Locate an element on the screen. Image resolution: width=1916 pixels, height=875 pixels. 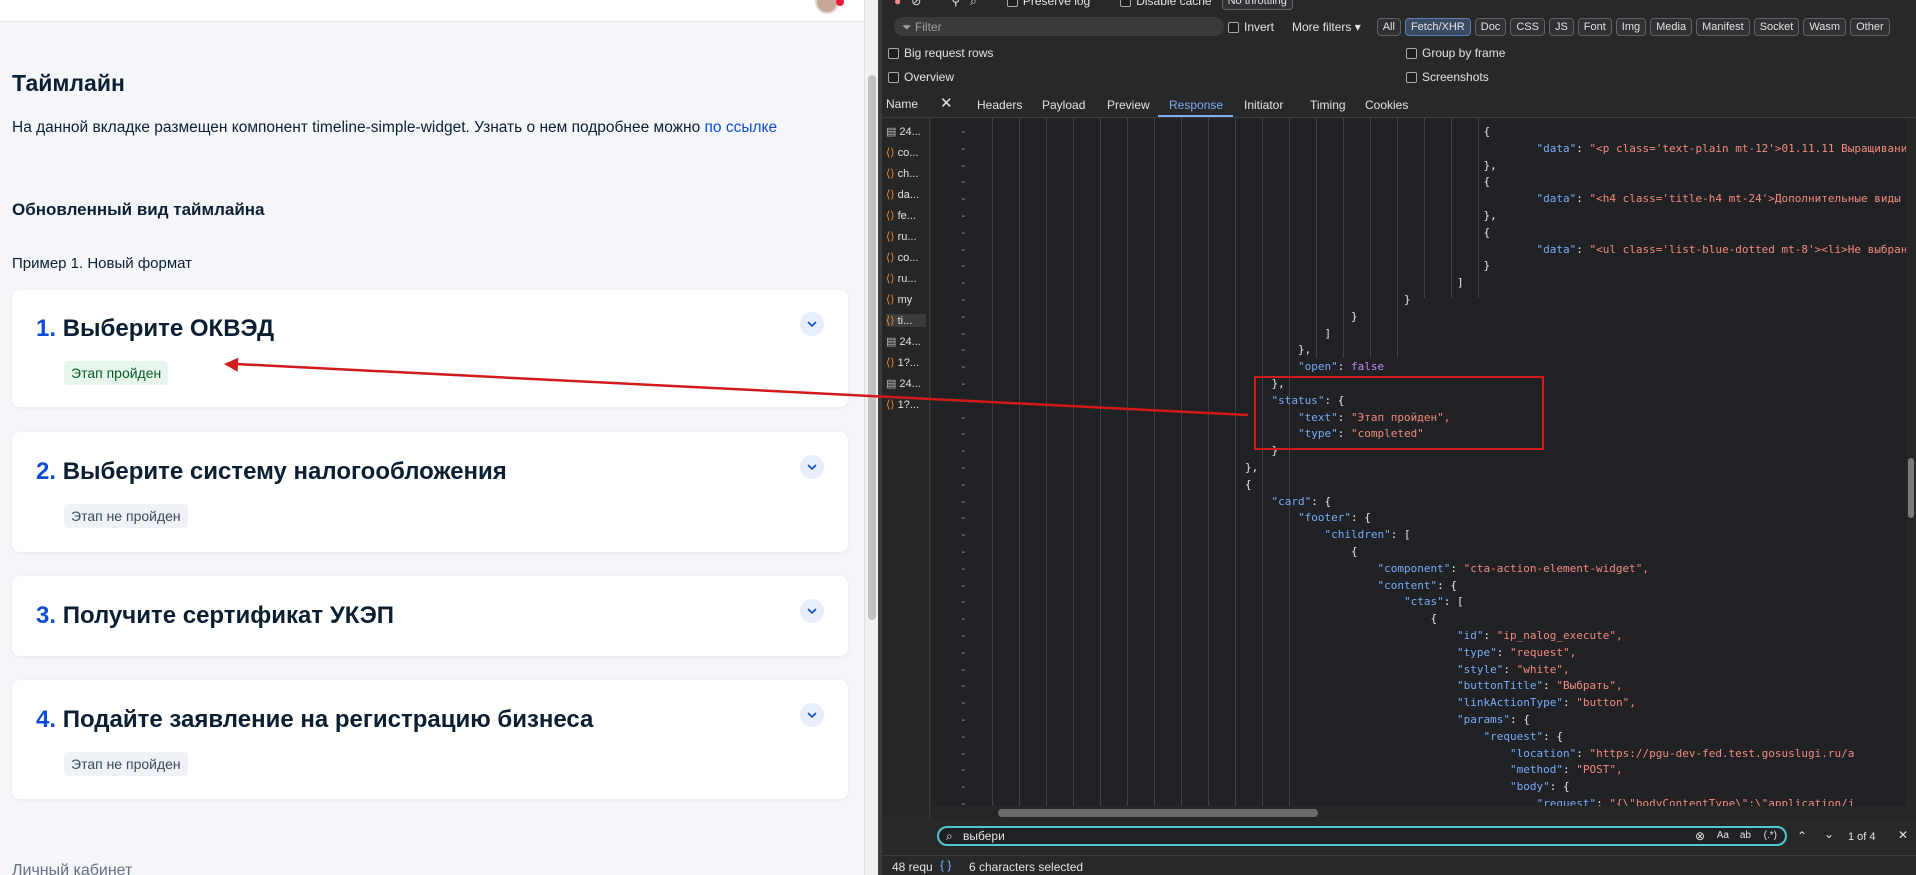
json-key: "card" is located at coordinates (1291, 501).